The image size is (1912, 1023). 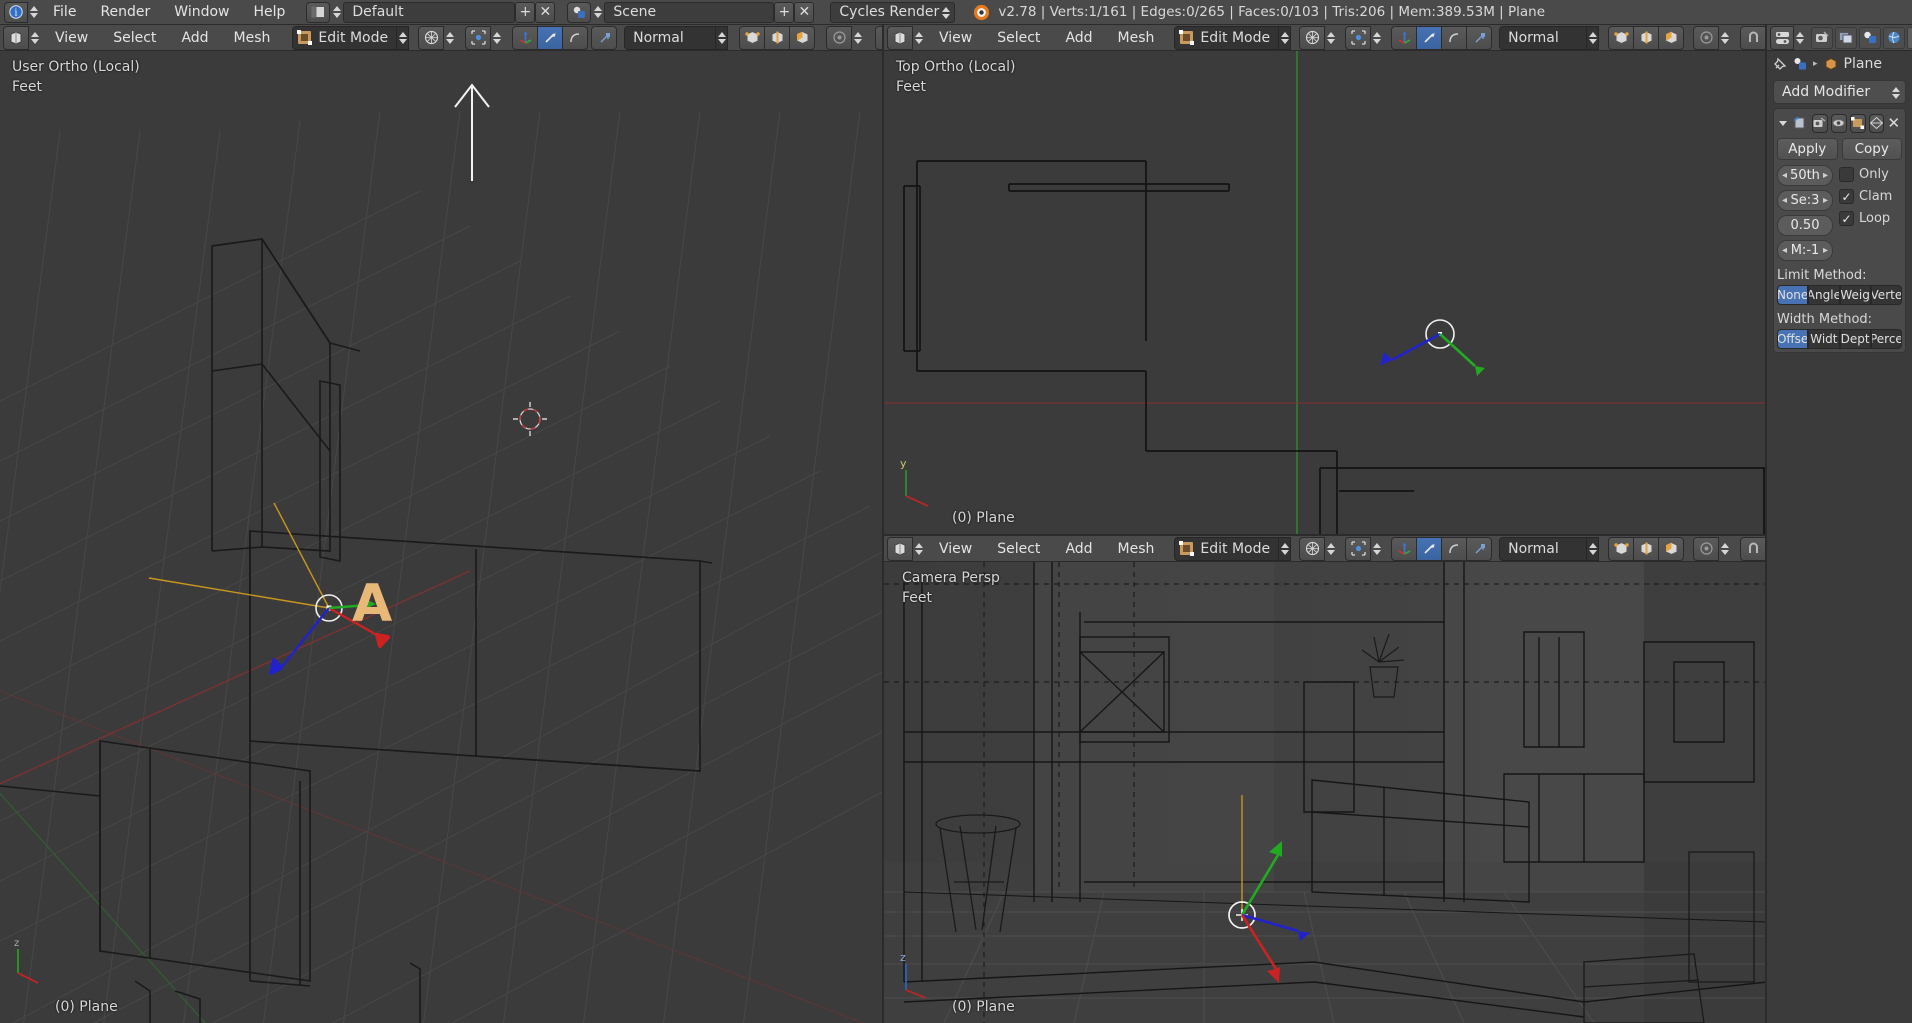 I want to click on limit-method-option-none: None, so click(x=1793, y=295).